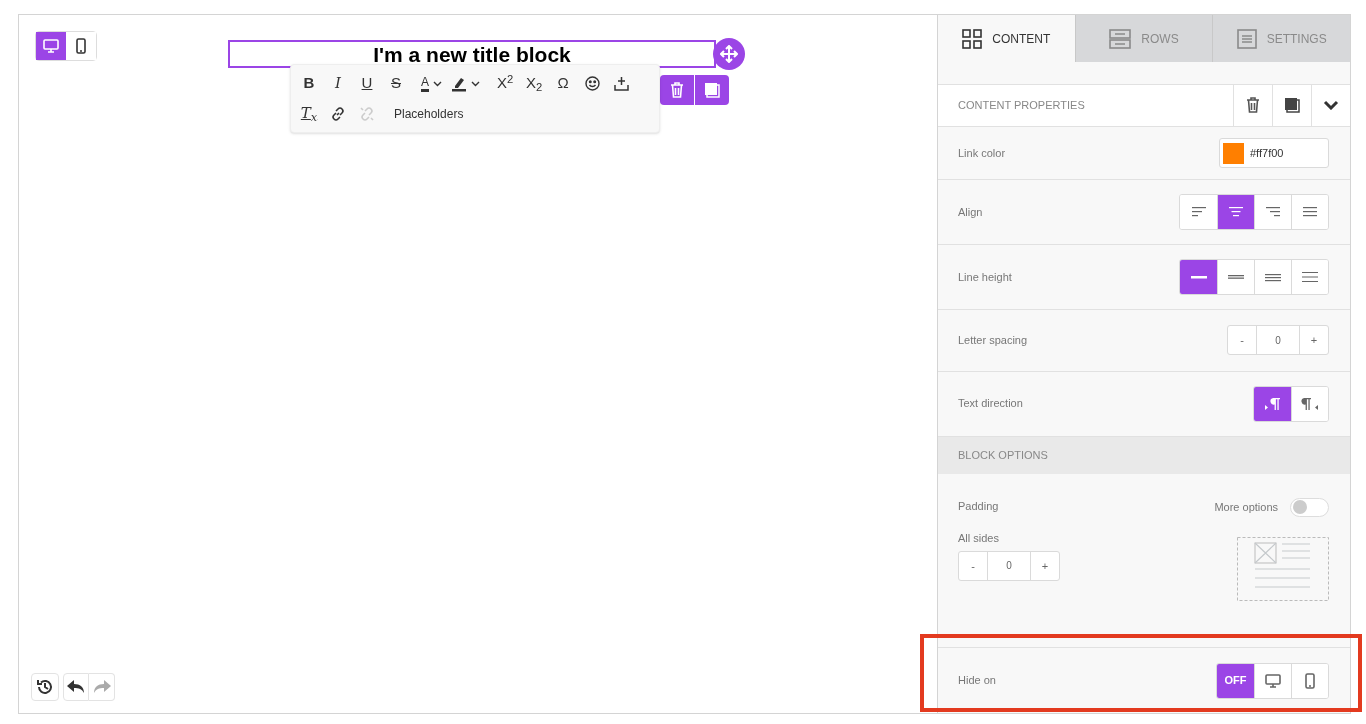 The height and width of the screenshot is (724, 1366). What do you see at coordinates (1120, 38) in the screenshot?
I see `rows-icon` at bounding box center [1120, 38].